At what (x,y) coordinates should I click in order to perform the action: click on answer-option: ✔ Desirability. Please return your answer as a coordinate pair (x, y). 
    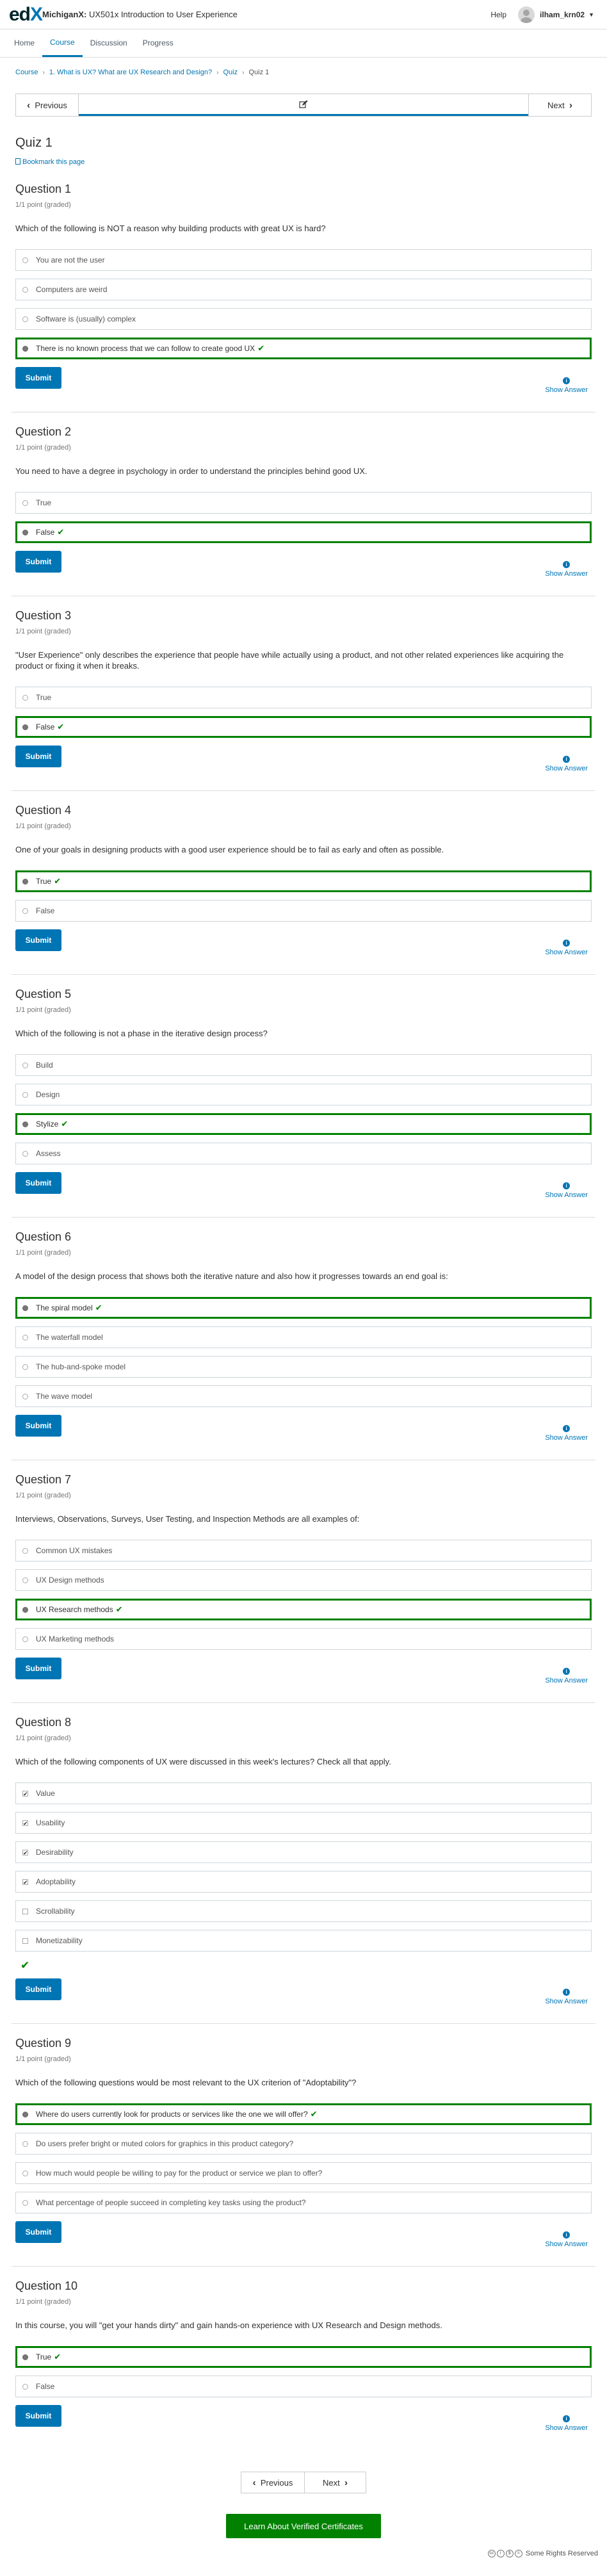
    Looking at the image, I should click on (303, 1852).